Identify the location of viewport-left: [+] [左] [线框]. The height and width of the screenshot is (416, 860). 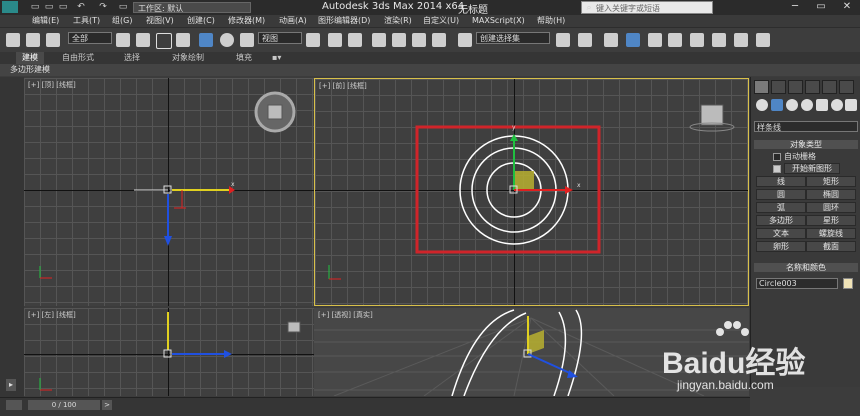
(169, 352).